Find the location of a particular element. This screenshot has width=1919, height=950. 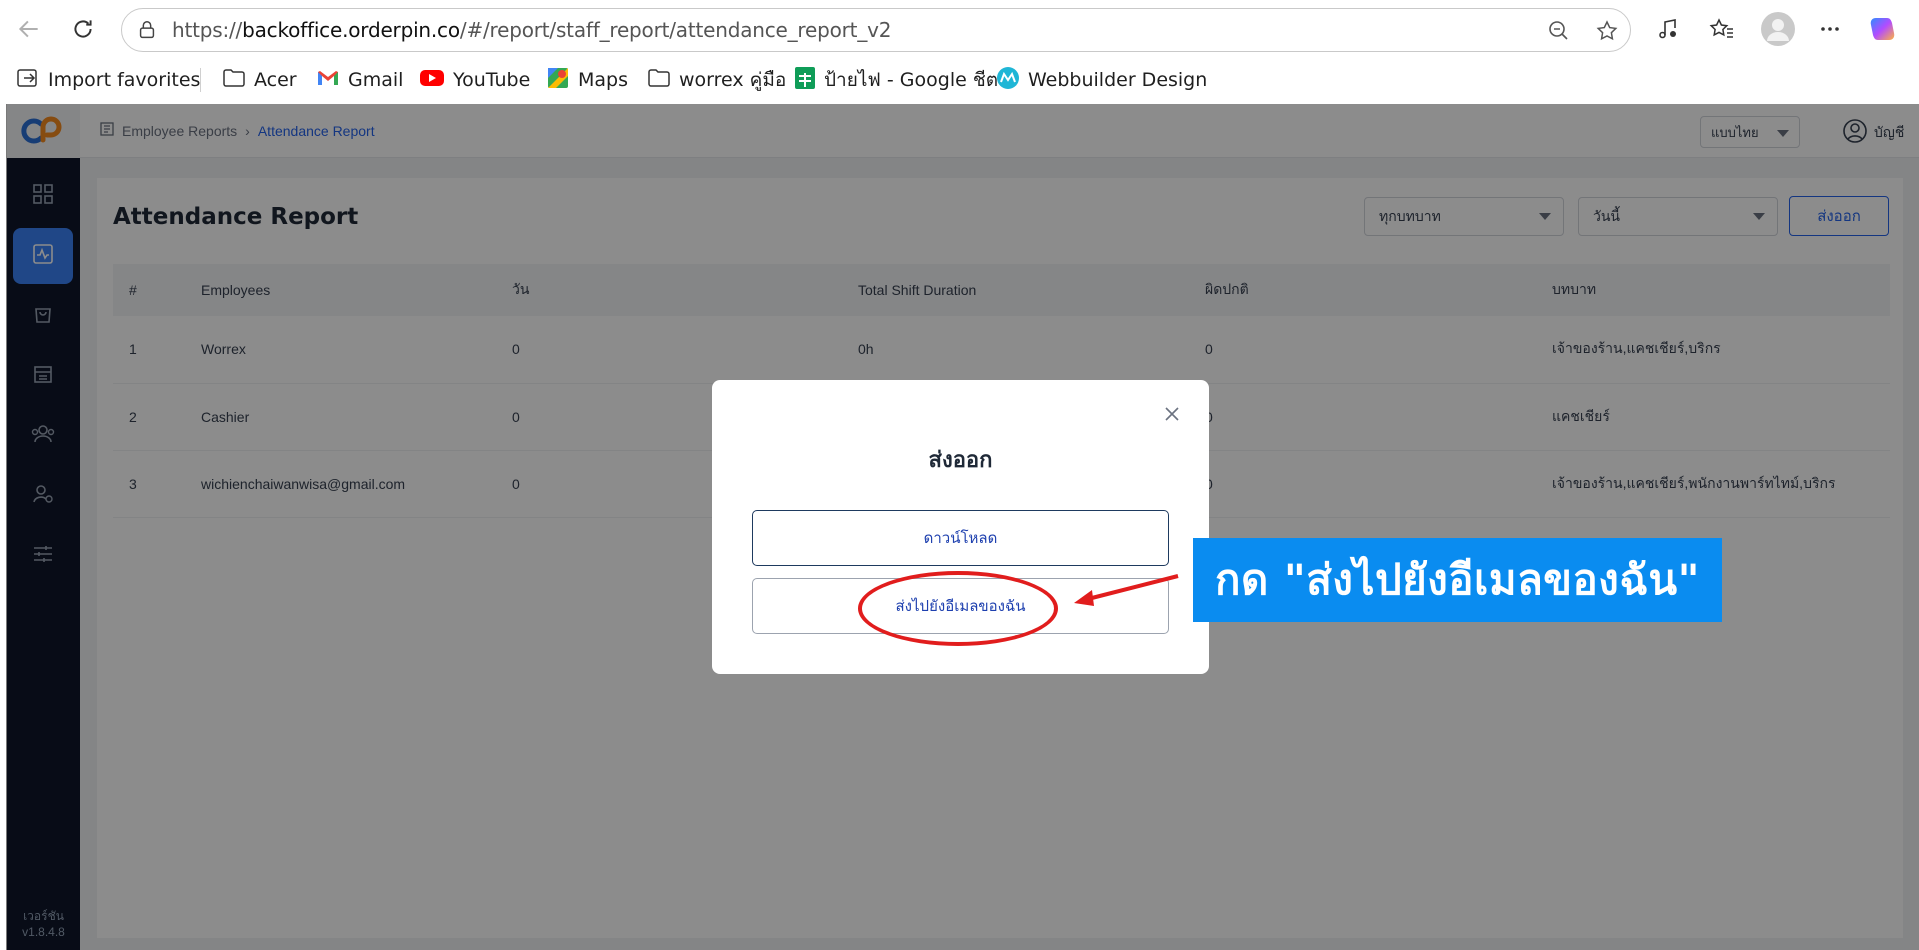

bookmark-youtube: YouTube is located at coordinates (474, 80).